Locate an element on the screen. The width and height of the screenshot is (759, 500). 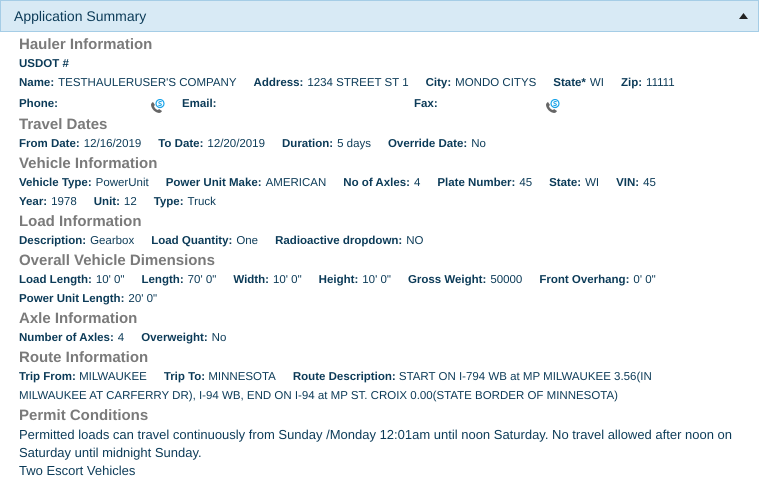
field-value: 50000 is located at coordinates (506, 280).